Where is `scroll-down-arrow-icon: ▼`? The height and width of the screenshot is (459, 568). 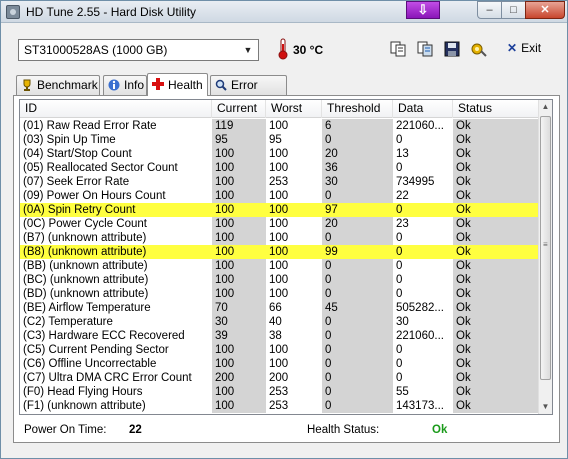 scroll-down-arrow-icon: ▼ is located at coordinates (545, 407).